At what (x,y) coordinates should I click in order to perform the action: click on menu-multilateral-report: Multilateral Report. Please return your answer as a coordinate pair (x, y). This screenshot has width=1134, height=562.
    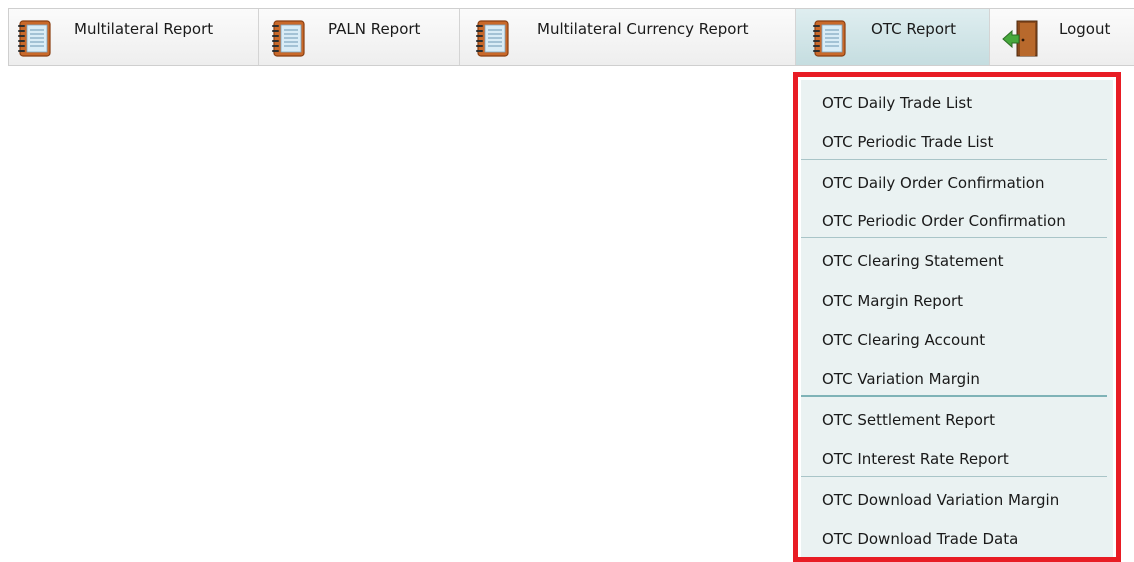
    Looking at the image, I should click on (134, 37).